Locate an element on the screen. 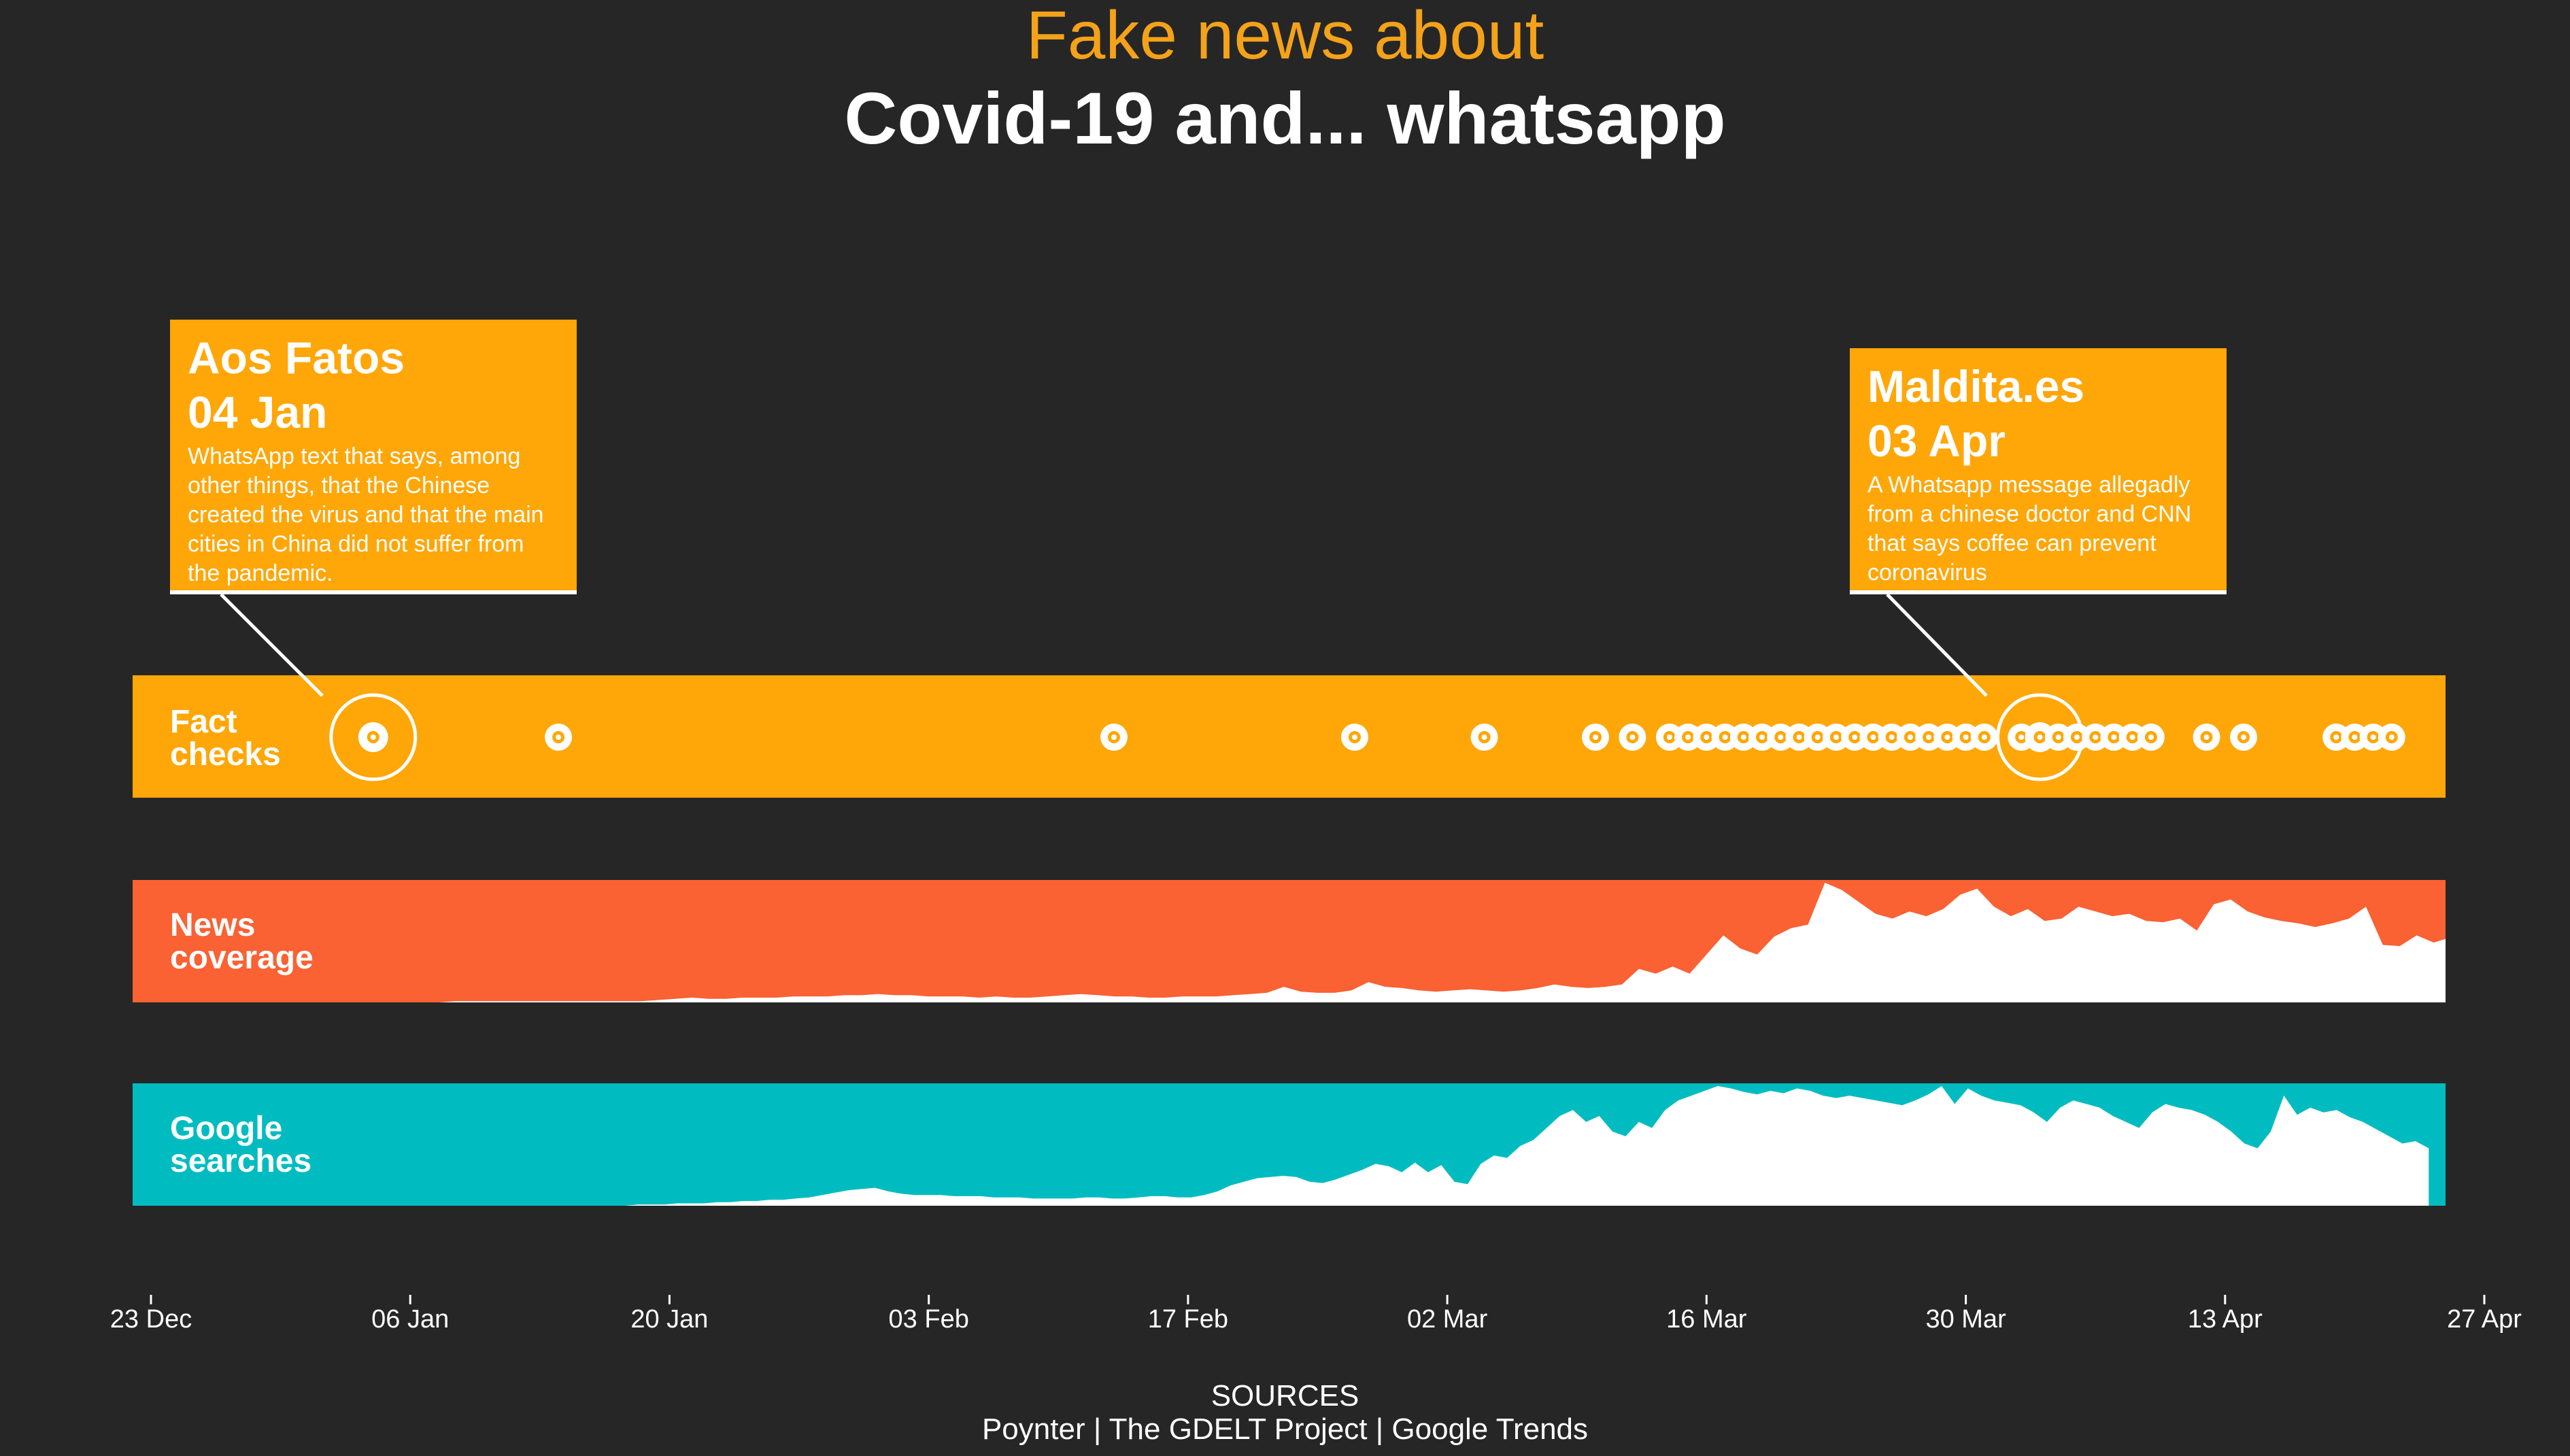 The width and height of the screenshot is (2570, 1456). callout-date: 04 Jan is located at coordinates (258, 412).